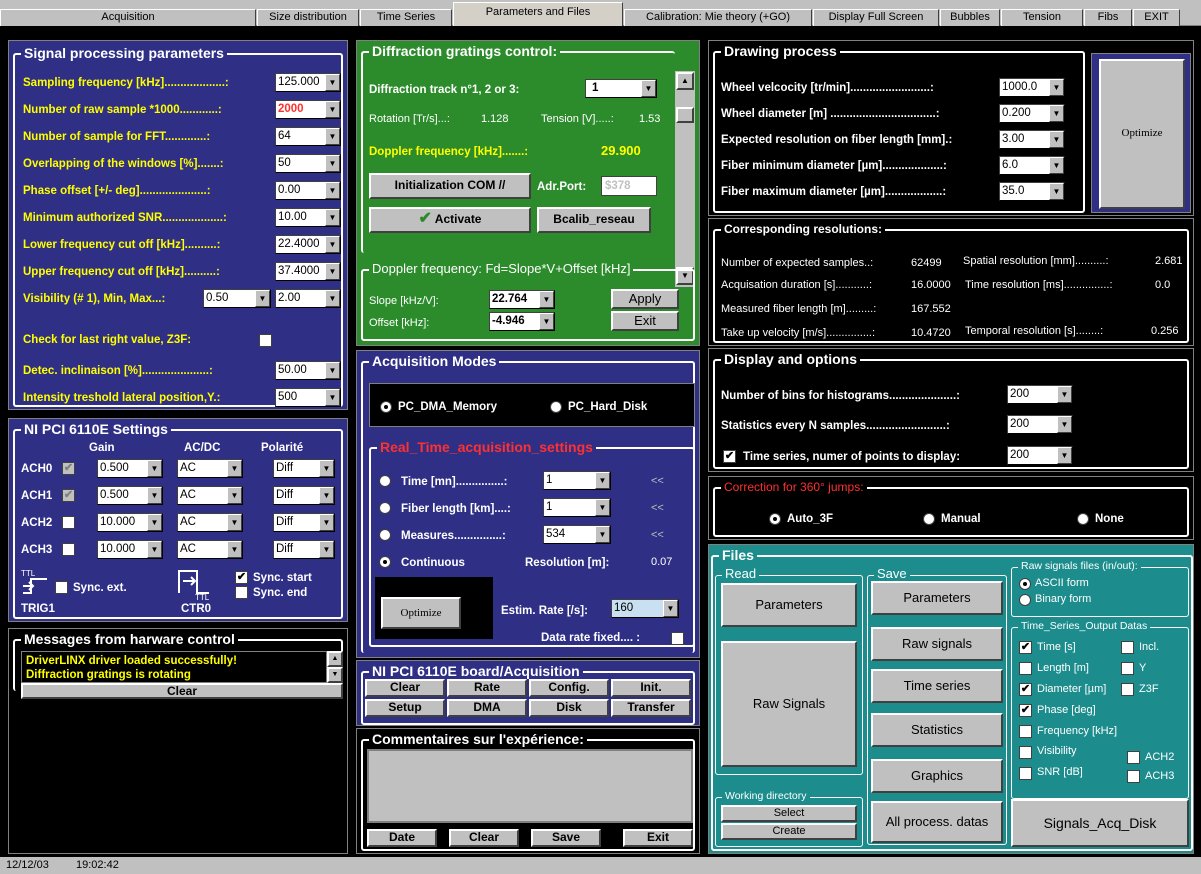 The width and height of the screenshot is (1201, 874). What do you see at coordinates (577, 534) in the screenshot?
I see `measures-select: 534 ▼` at bounding box center [577, 534].